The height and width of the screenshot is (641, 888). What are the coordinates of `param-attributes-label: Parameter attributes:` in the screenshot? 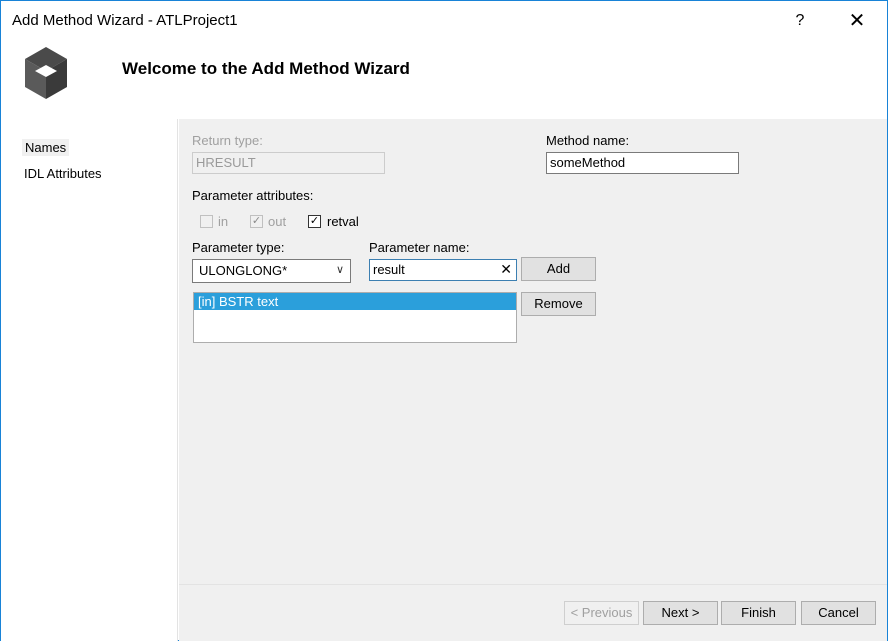 It's located at (253, 195).